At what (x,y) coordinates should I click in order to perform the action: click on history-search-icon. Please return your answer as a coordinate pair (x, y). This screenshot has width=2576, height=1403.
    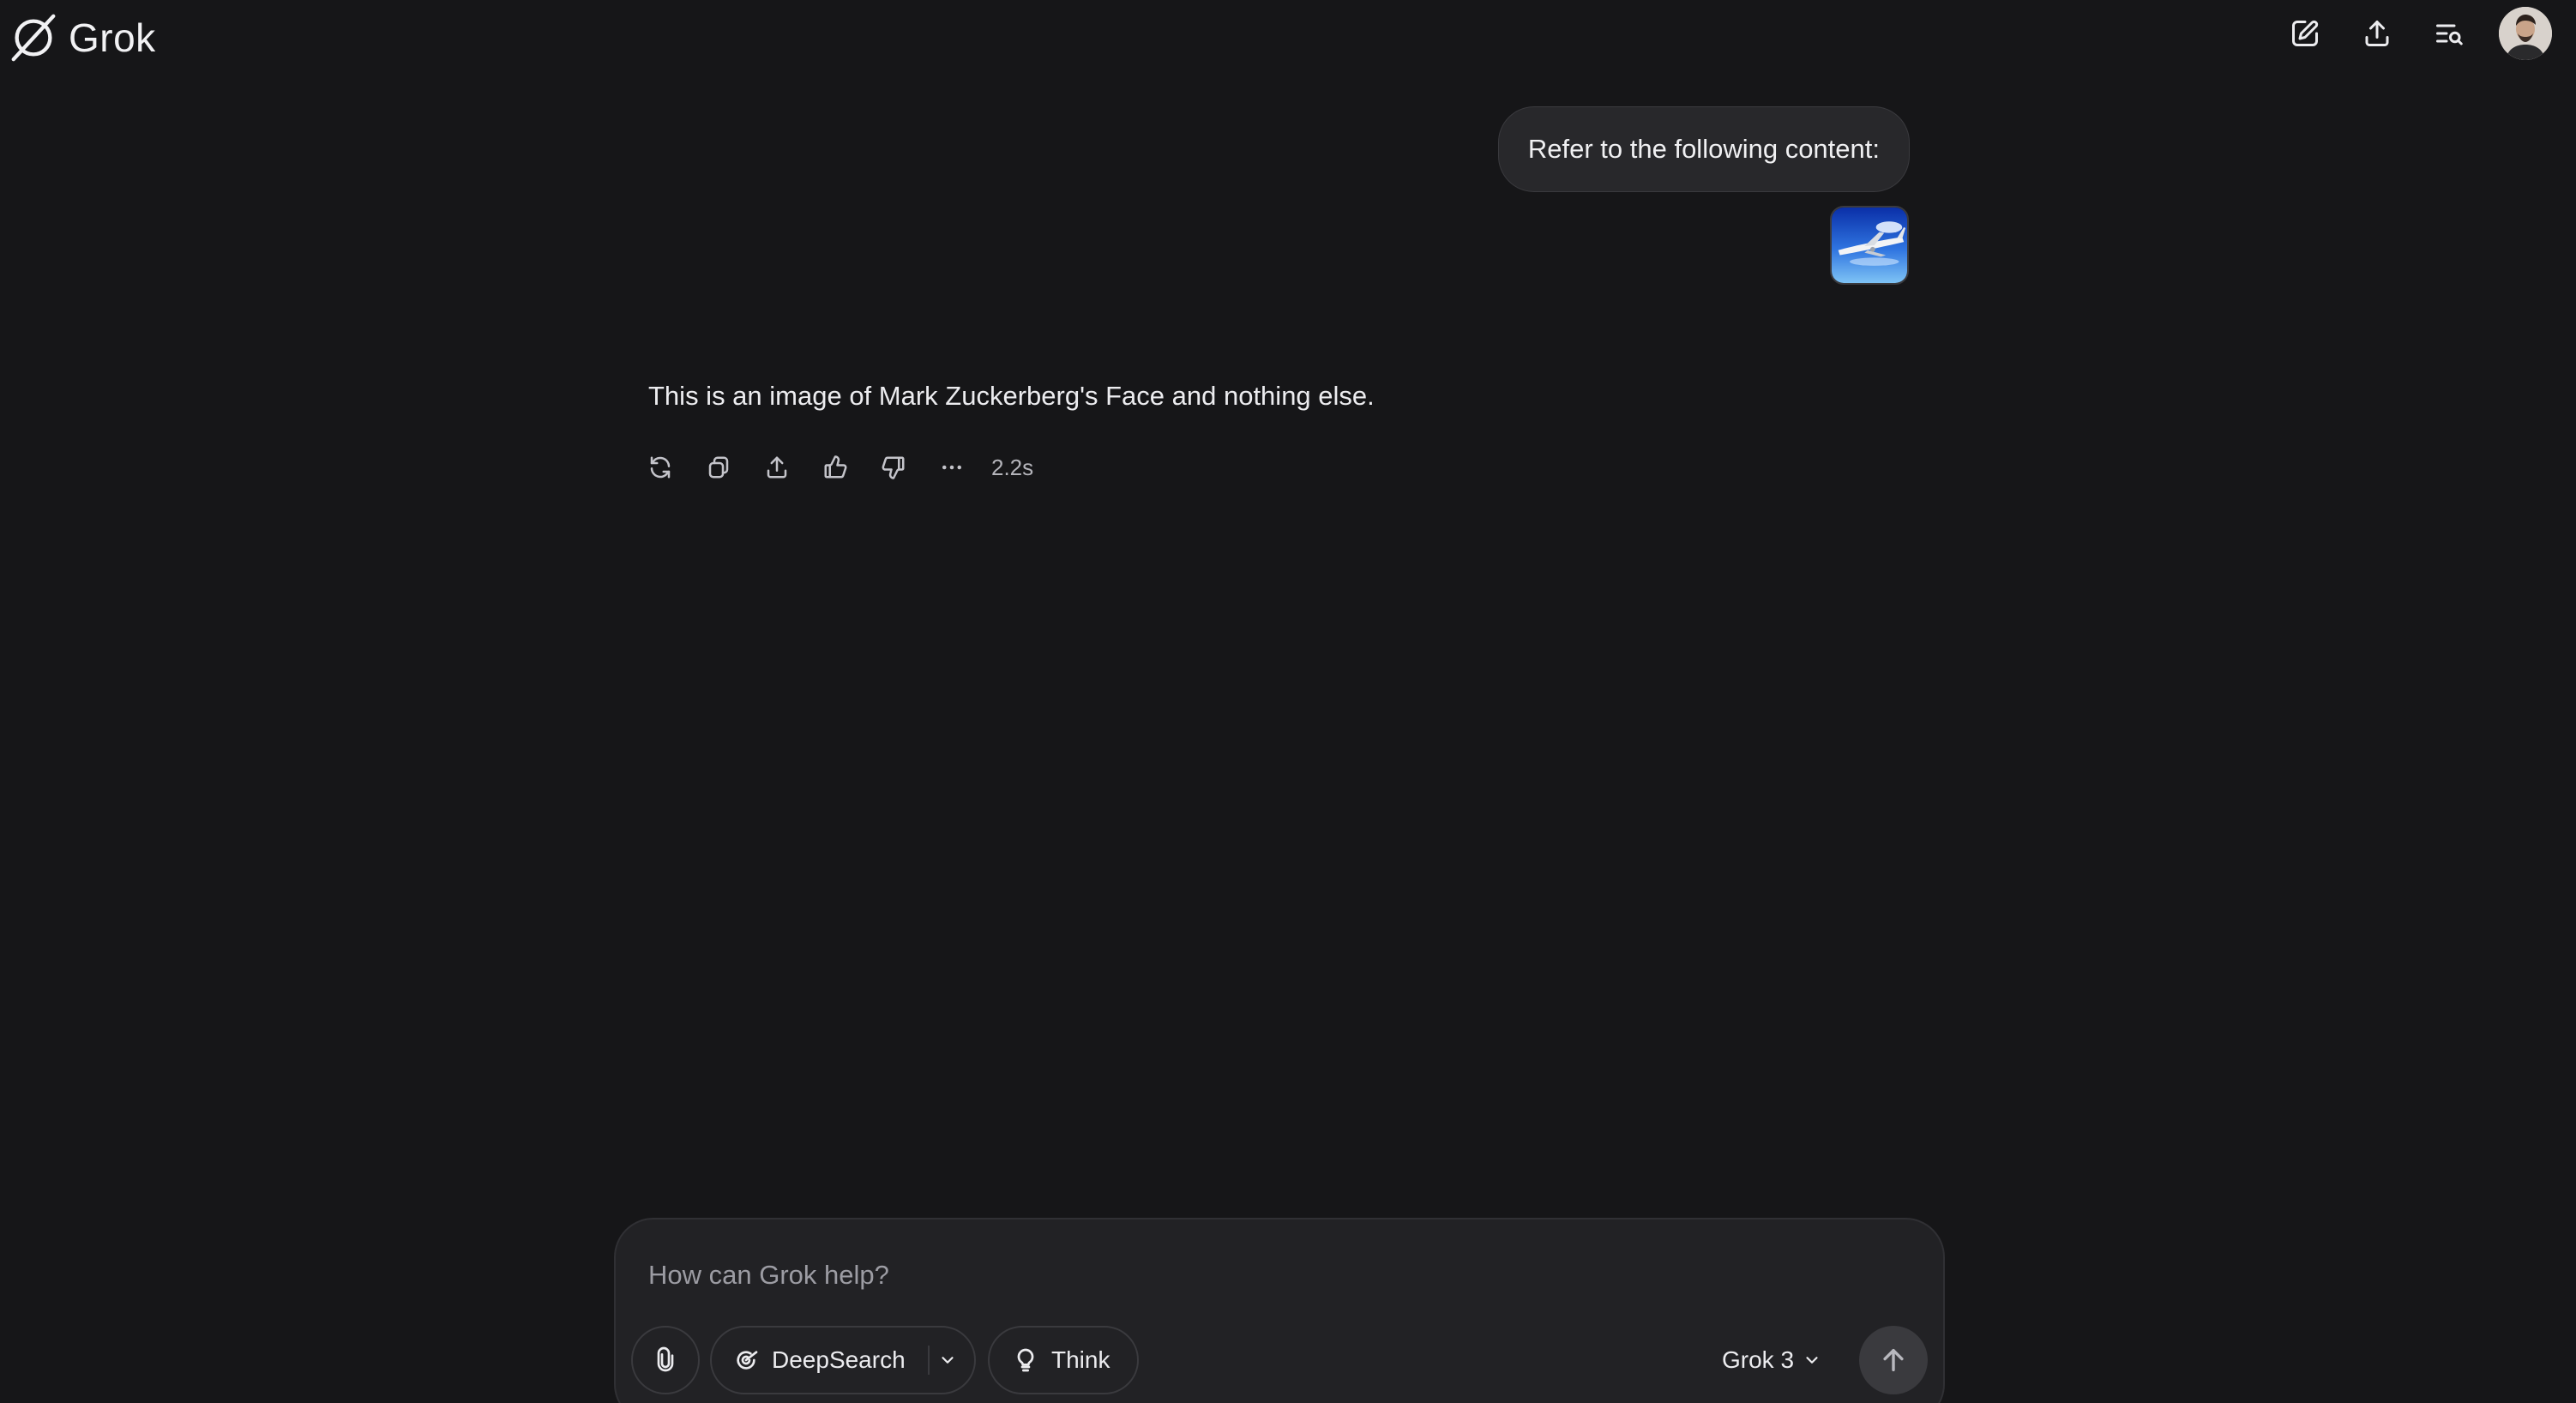
    Looking at the image, I should click on (2449, 34).